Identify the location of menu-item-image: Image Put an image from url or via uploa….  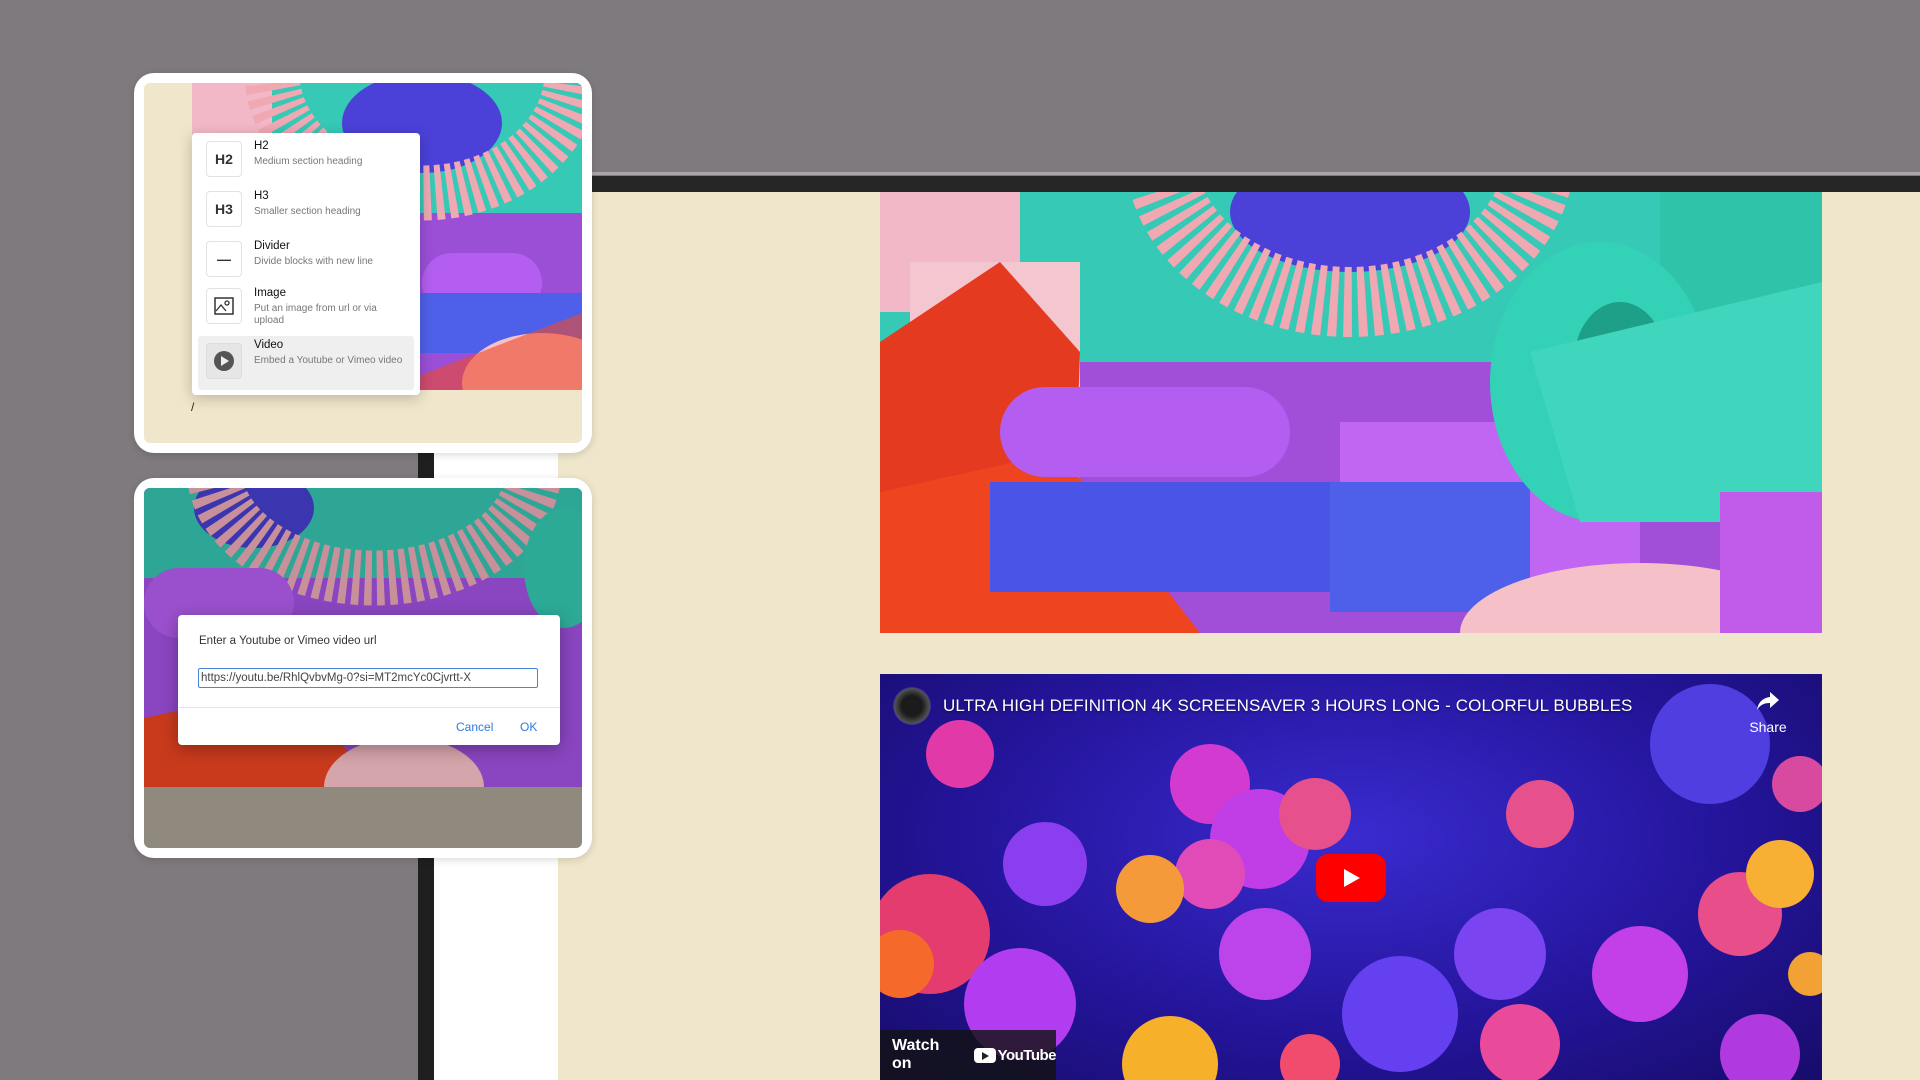
(306, 308).